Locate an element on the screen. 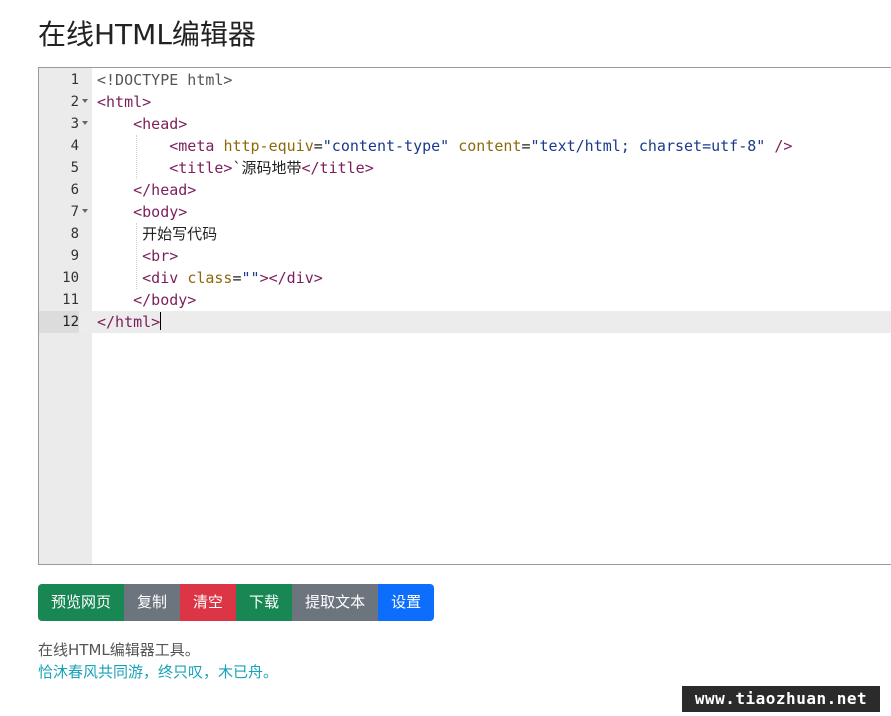  code-token: class is located at coordinates (210, 278).